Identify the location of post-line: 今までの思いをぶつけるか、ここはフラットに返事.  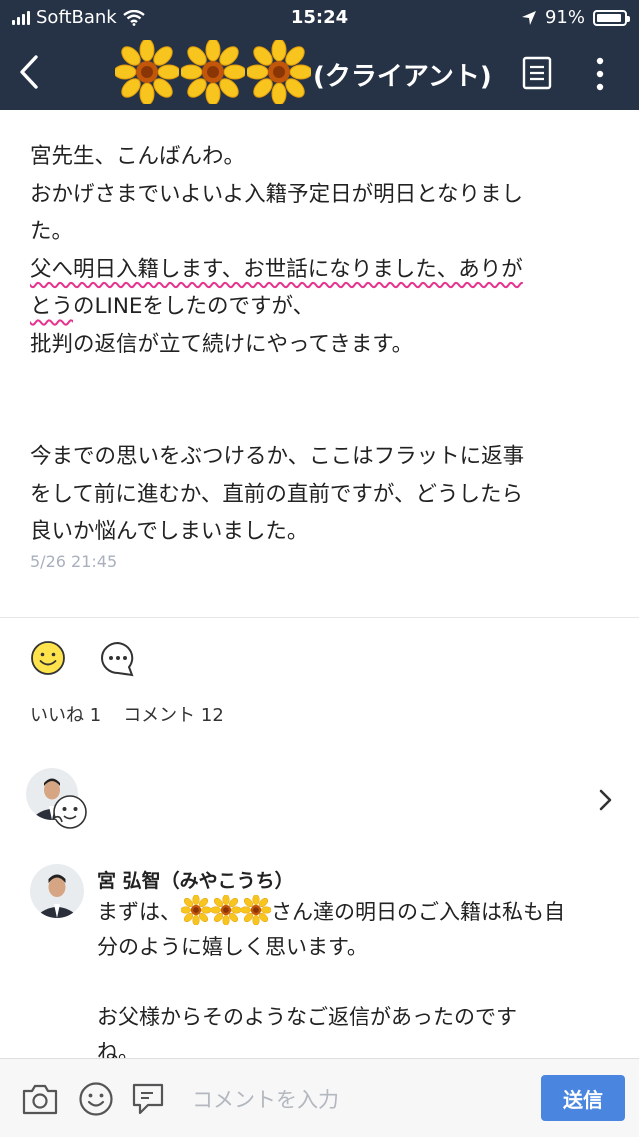
(277, 456).